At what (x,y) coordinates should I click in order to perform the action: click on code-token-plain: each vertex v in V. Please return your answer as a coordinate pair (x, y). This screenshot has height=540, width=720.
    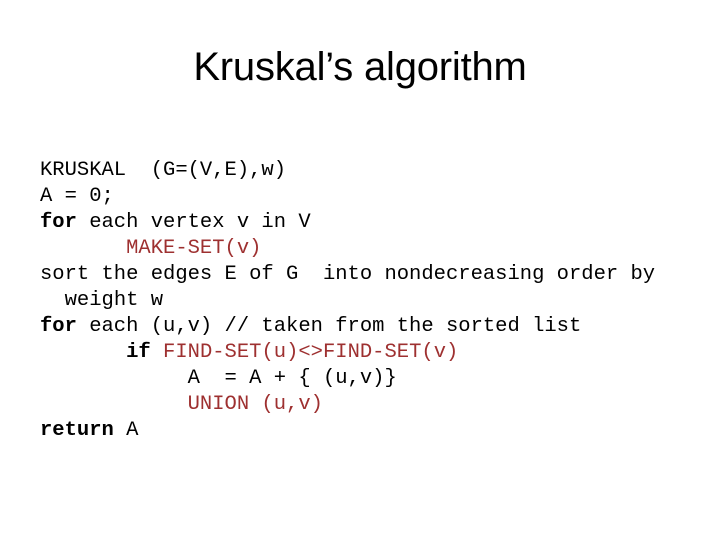
    Looking at the image, I should click on (193, 222).